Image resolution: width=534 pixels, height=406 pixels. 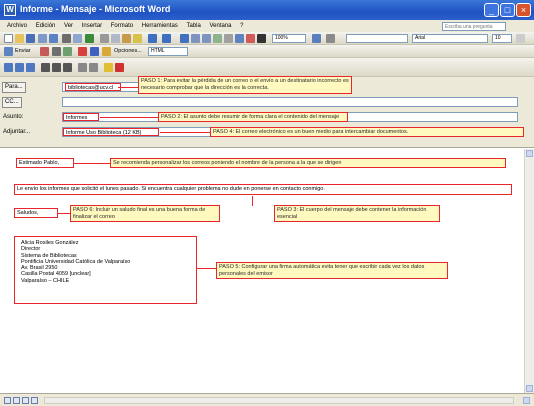 What do you see at coordinates (34, 400) in the screenshot?
I see `outline-view-icon` at bounding box center [34, 400].